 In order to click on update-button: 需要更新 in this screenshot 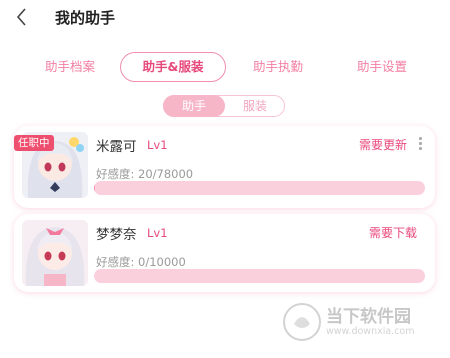, I will do `click(383, 144)`.